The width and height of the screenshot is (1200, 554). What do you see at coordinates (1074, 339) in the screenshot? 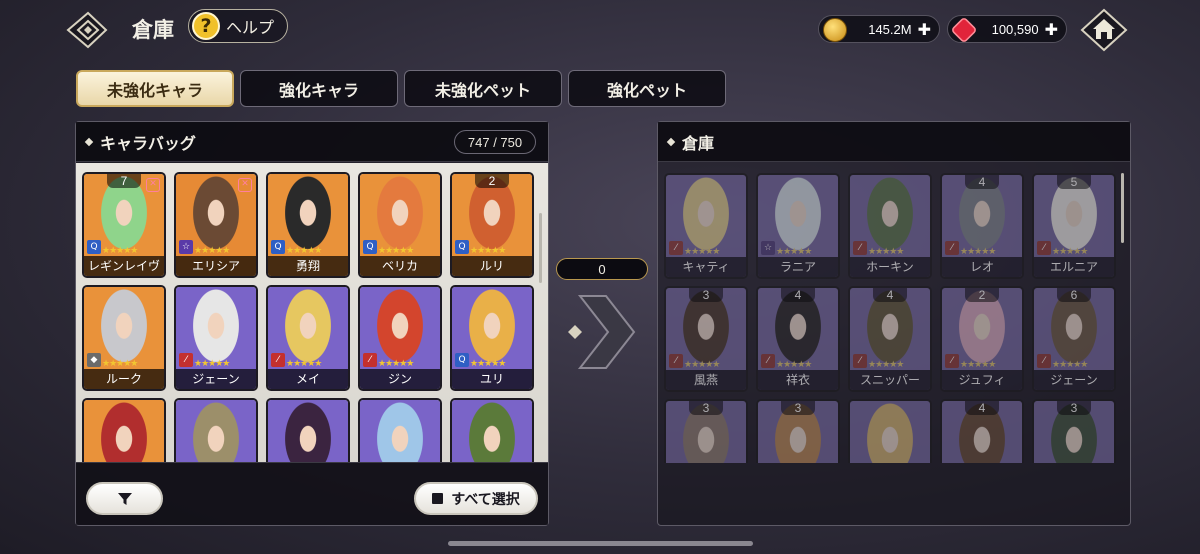
I see `character-card: 6 ⁄ ★★★★★ ジェーン` at bounding box center [1074, 339].